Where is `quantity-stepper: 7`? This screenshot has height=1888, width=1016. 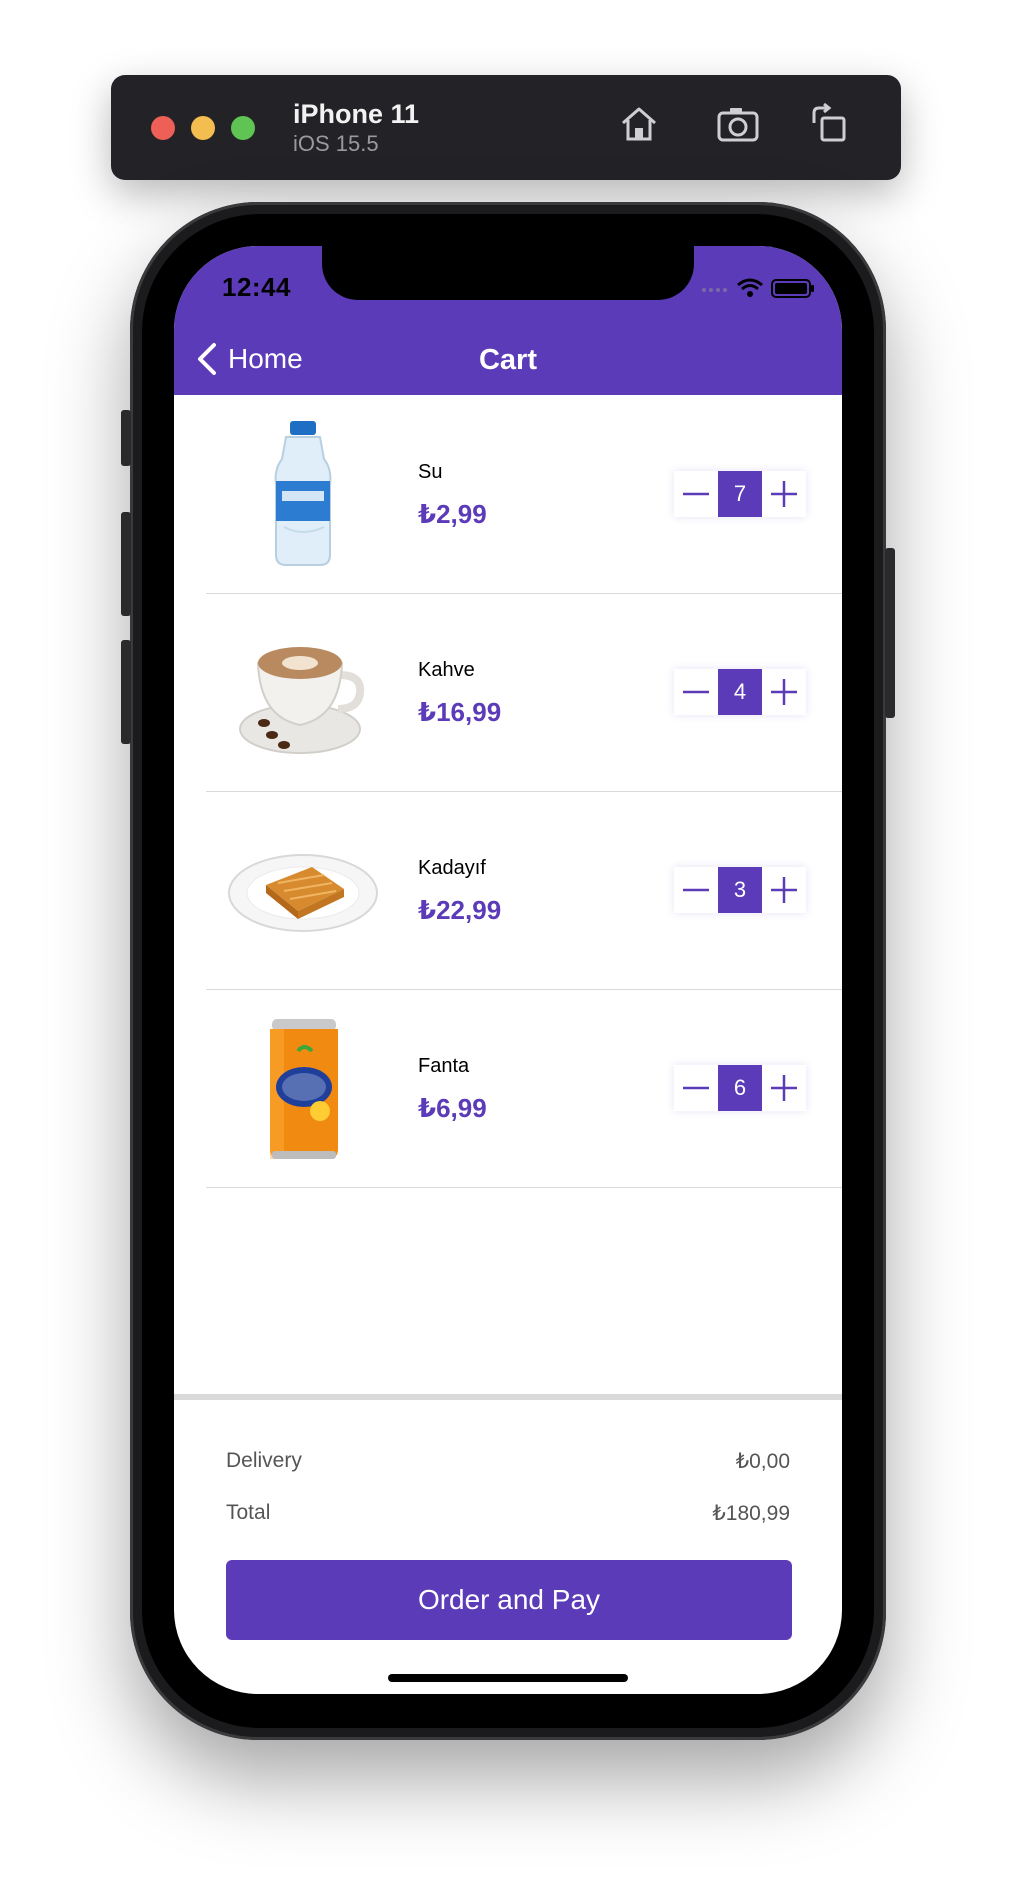 quantity-stepper: 7 is located at coordinates (740, 494).